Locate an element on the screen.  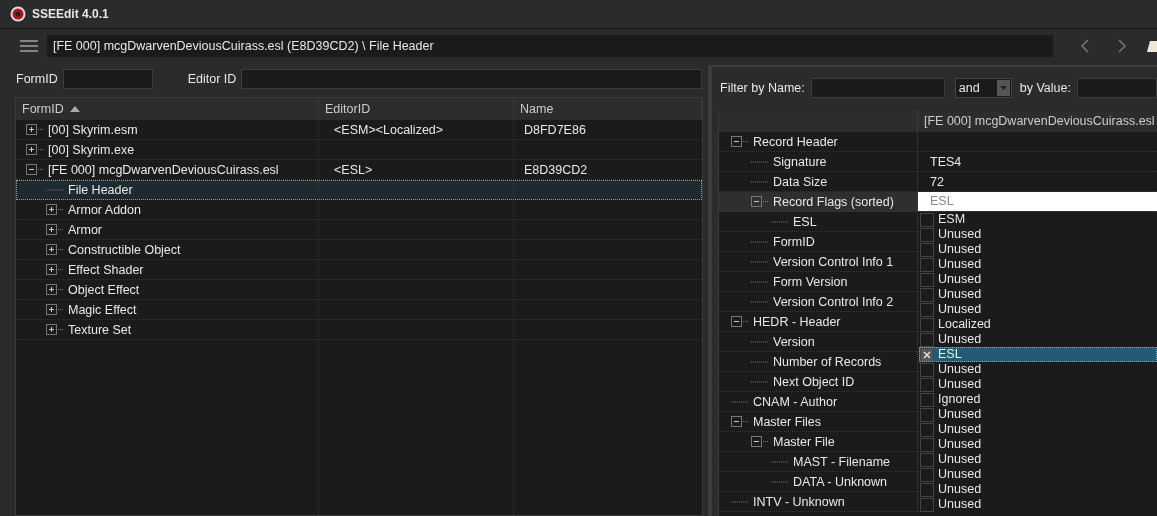
field-name: Record Header is located at coordinates (795, 141).